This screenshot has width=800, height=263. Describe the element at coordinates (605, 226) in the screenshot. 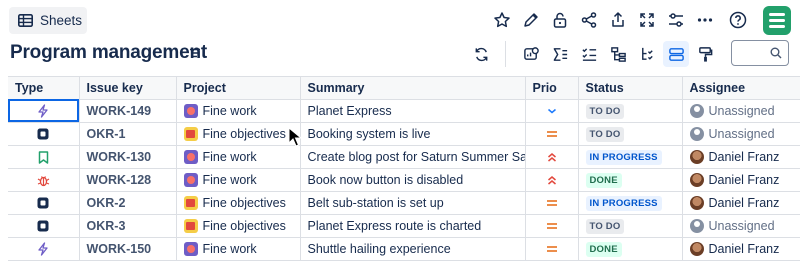

I see `status-badge: TO DO` at that location.